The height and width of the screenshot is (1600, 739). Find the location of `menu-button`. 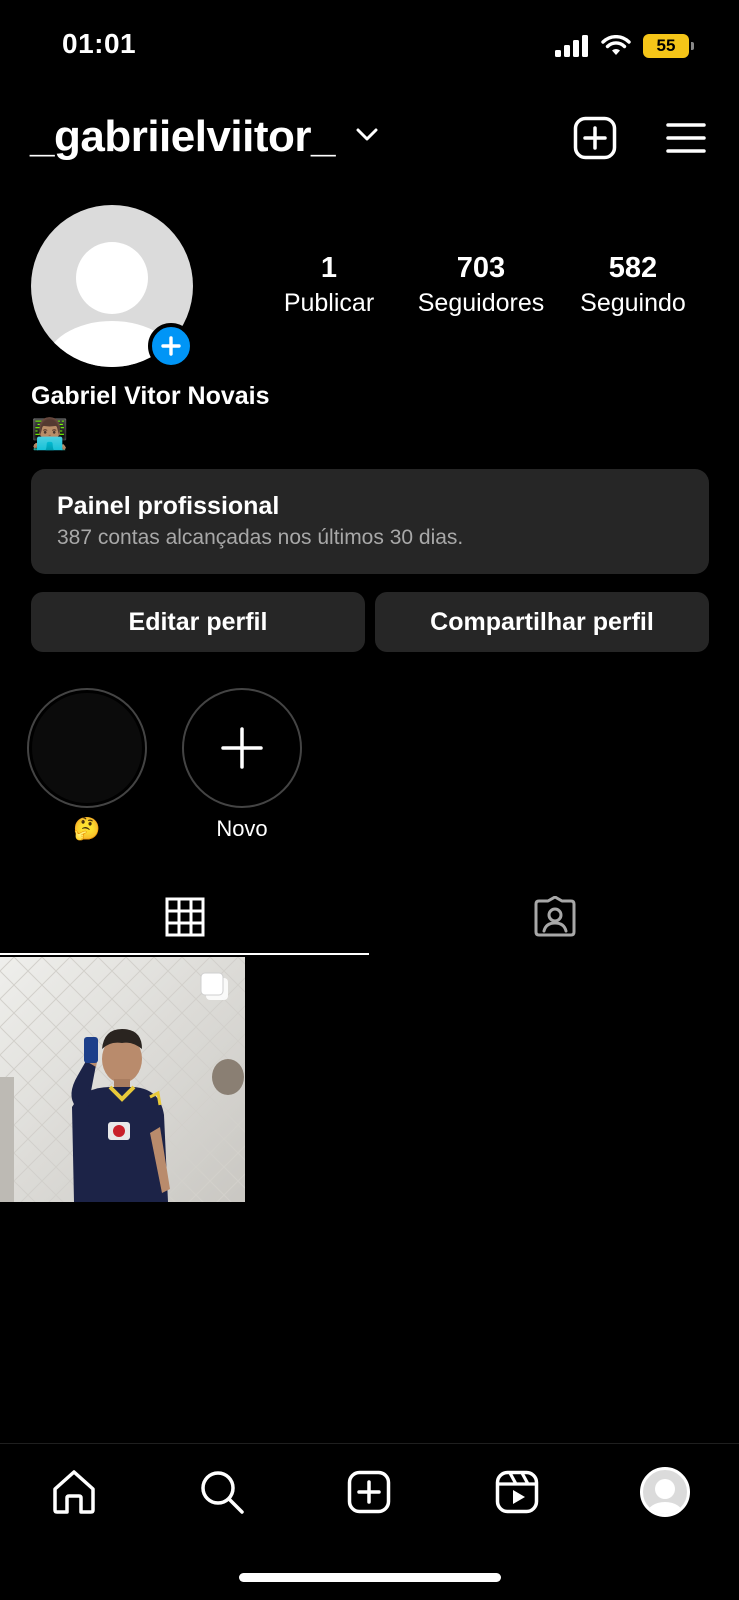

menu-button is located at coordinates (686, 138).